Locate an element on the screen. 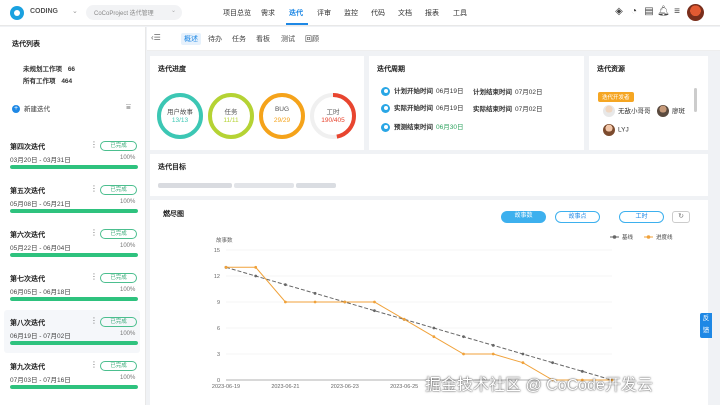  chart-pie-icon: ◔ is located at coordinates (634, 12).